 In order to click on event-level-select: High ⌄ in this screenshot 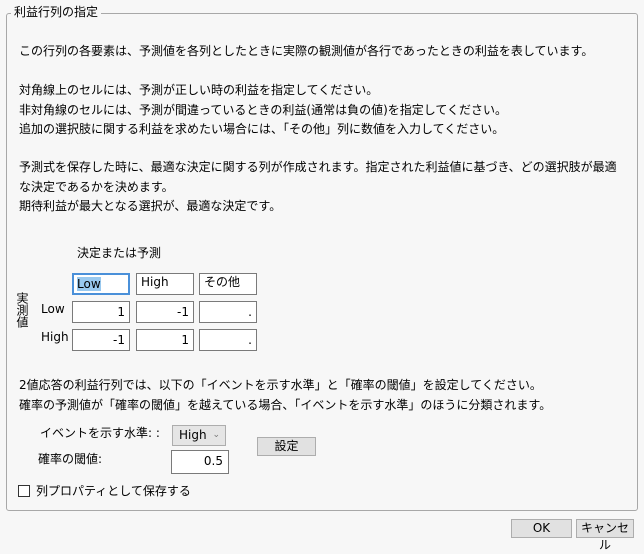, I will do `click(199, 435)`.